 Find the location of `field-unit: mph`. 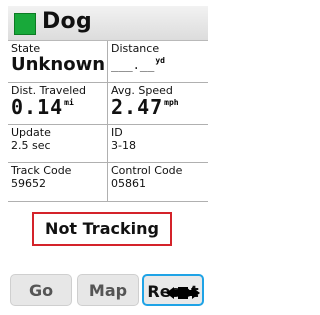

field-unit: mph is located at coordinates (171, 102).